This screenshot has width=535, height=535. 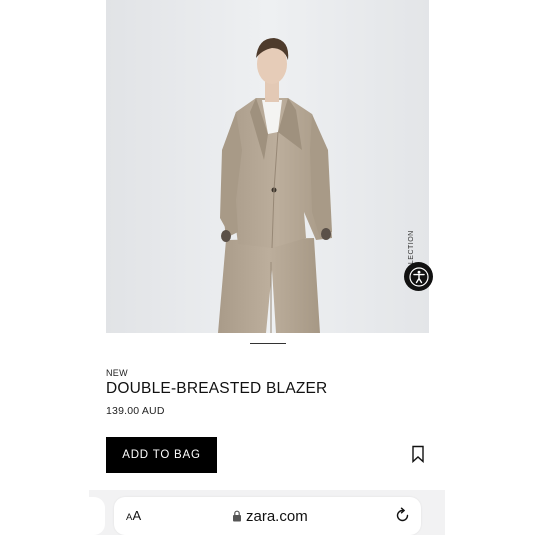 I want to click on reload-button, so click(x=402, y=515).